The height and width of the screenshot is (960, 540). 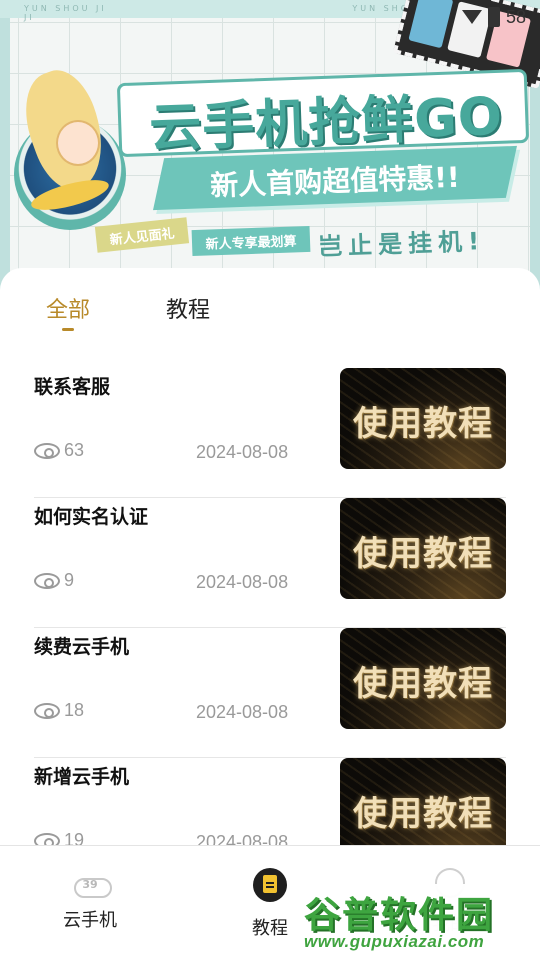 I want to click on tab-tutorial: 教程, so click(x=188, y=308).